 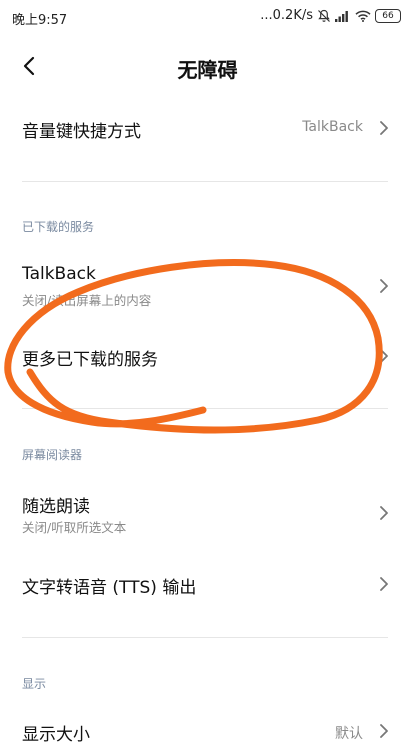 I want to click on display-size-row: 显示大小 默认, so click(x=207, y=727).